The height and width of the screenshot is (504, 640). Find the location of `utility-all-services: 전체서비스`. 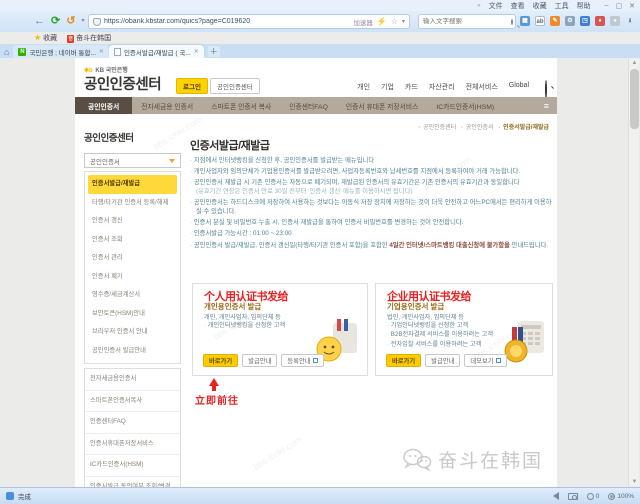

utility-all-services: 전체서비스 is located at coordinates (482, 87).